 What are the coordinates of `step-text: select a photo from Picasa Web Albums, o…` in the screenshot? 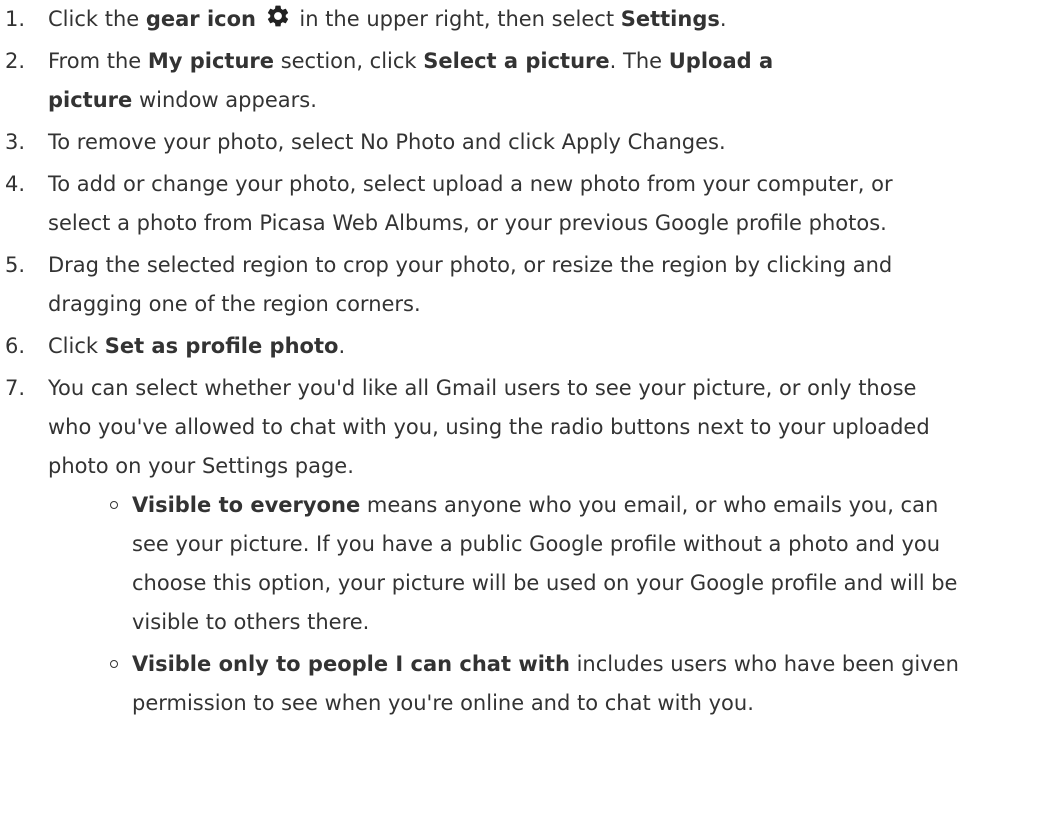 It's located at (467, 223).